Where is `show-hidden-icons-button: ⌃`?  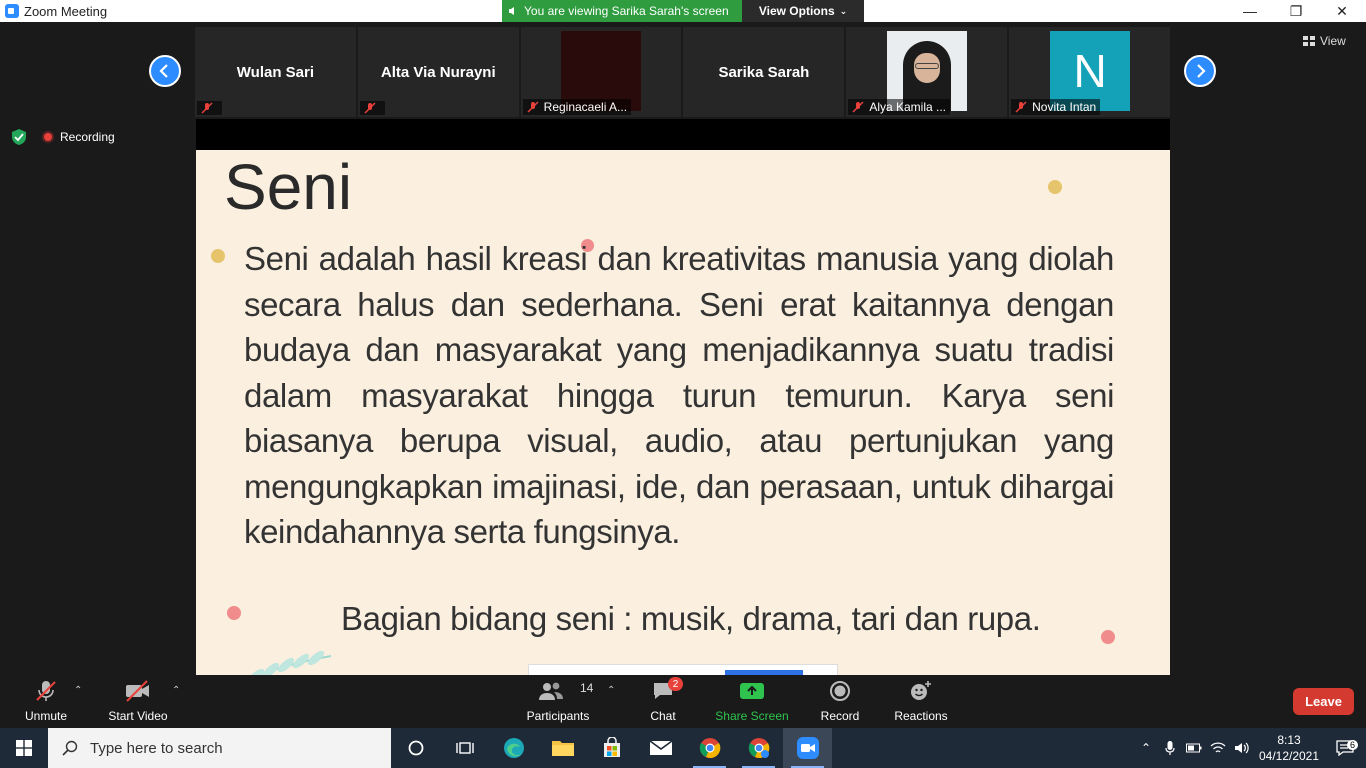 show-hidden-icons-button: ⌃ is located at coordinates (1146, 748).